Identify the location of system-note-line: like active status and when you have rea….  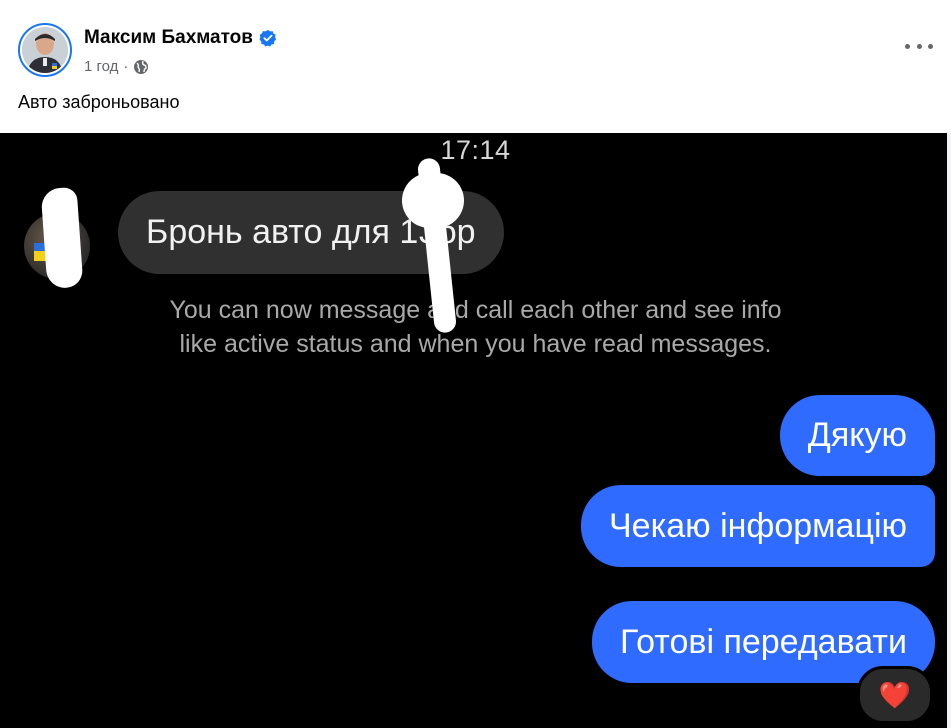
(475, 344).